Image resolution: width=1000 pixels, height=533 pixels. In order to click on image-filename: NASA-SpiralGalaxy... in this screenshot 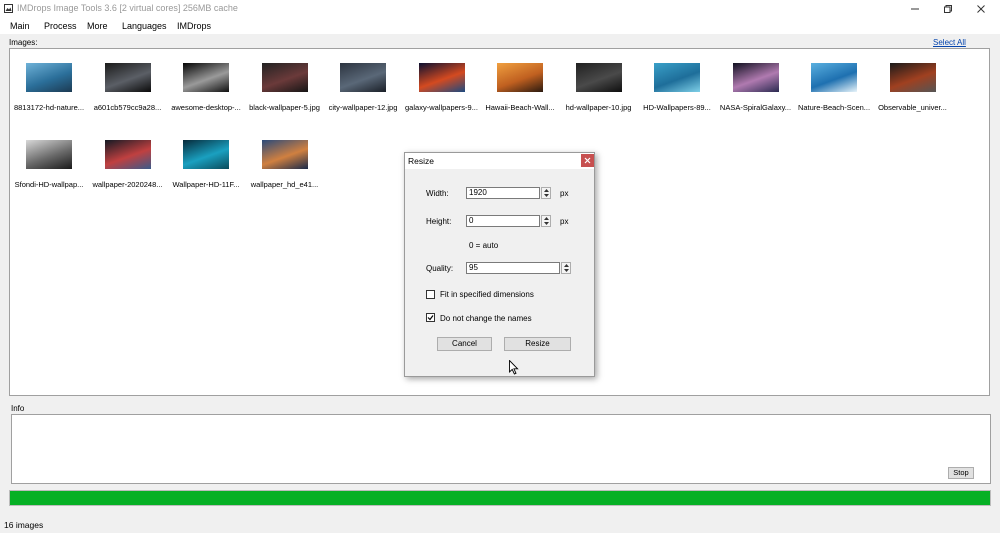, I will do `click(755, 107)`.